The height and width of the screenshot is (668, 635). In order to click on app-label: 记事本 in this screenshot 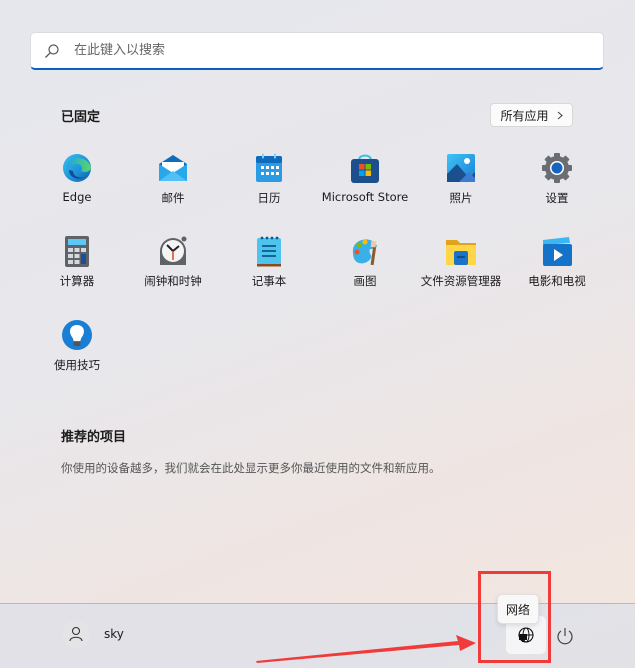, I will do `click(269, 281)`.